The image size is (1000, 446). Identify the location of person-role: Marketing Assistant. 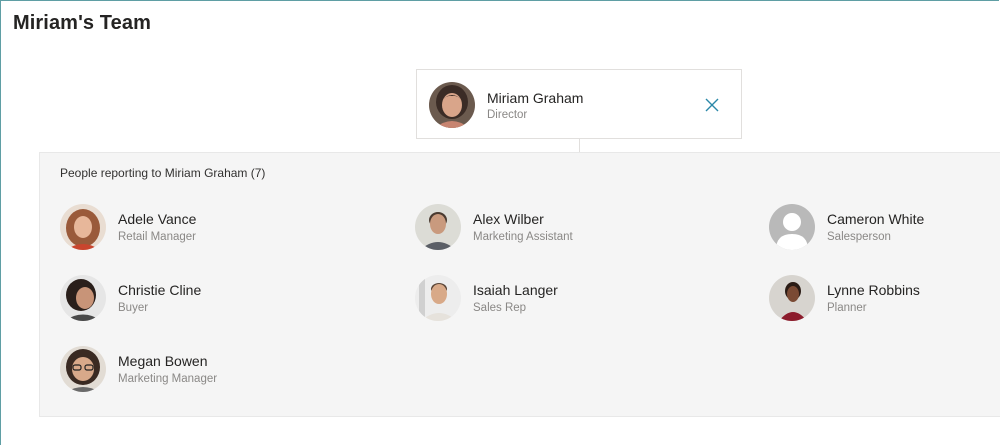
(523, 237).